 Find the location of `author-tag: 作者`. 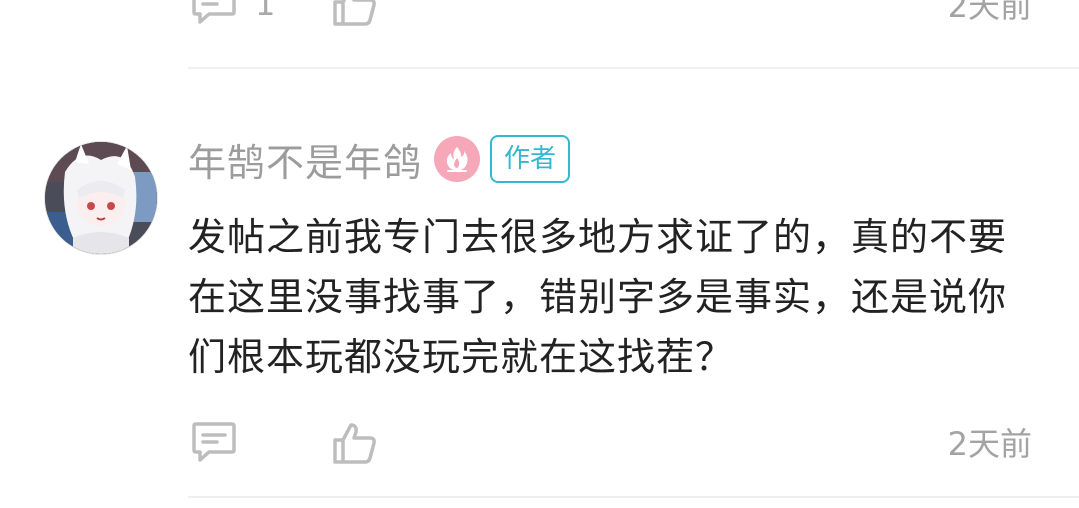

author-tag: 作者 is located at coordinates (530, 159).